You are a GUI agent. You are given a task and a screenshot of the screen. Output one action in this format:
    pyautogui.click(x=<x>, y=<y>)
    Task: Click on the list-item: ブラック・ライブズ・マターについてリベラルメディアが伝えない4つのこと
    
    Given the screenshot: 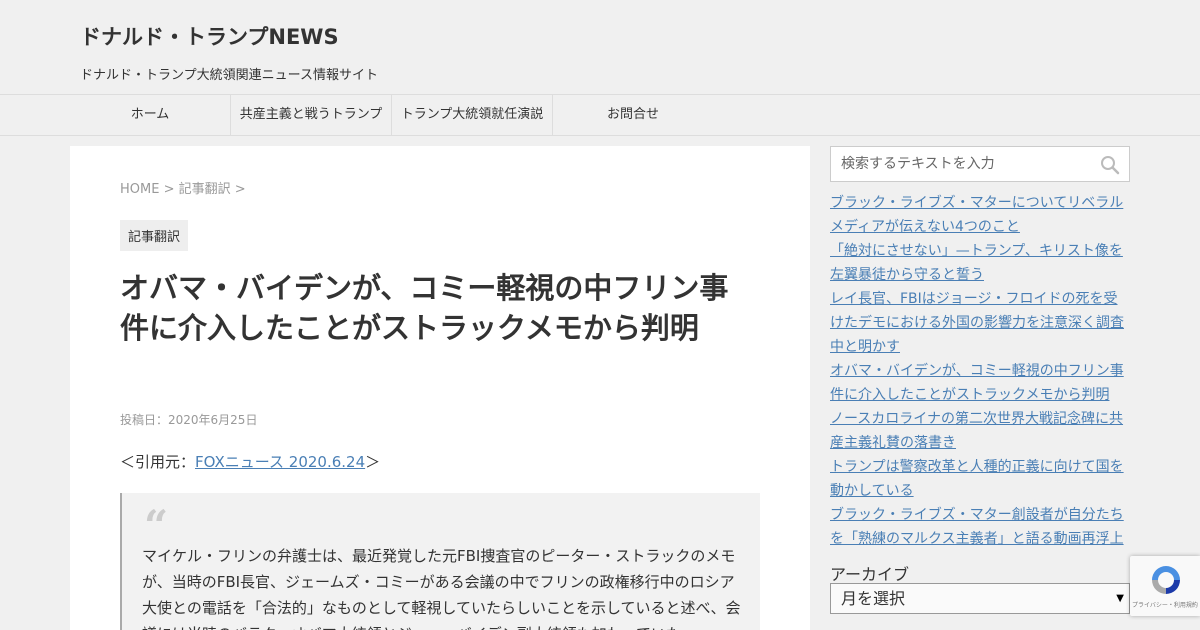 What is the action you would take?
    pyautogui.click(x=980, y=215)
    